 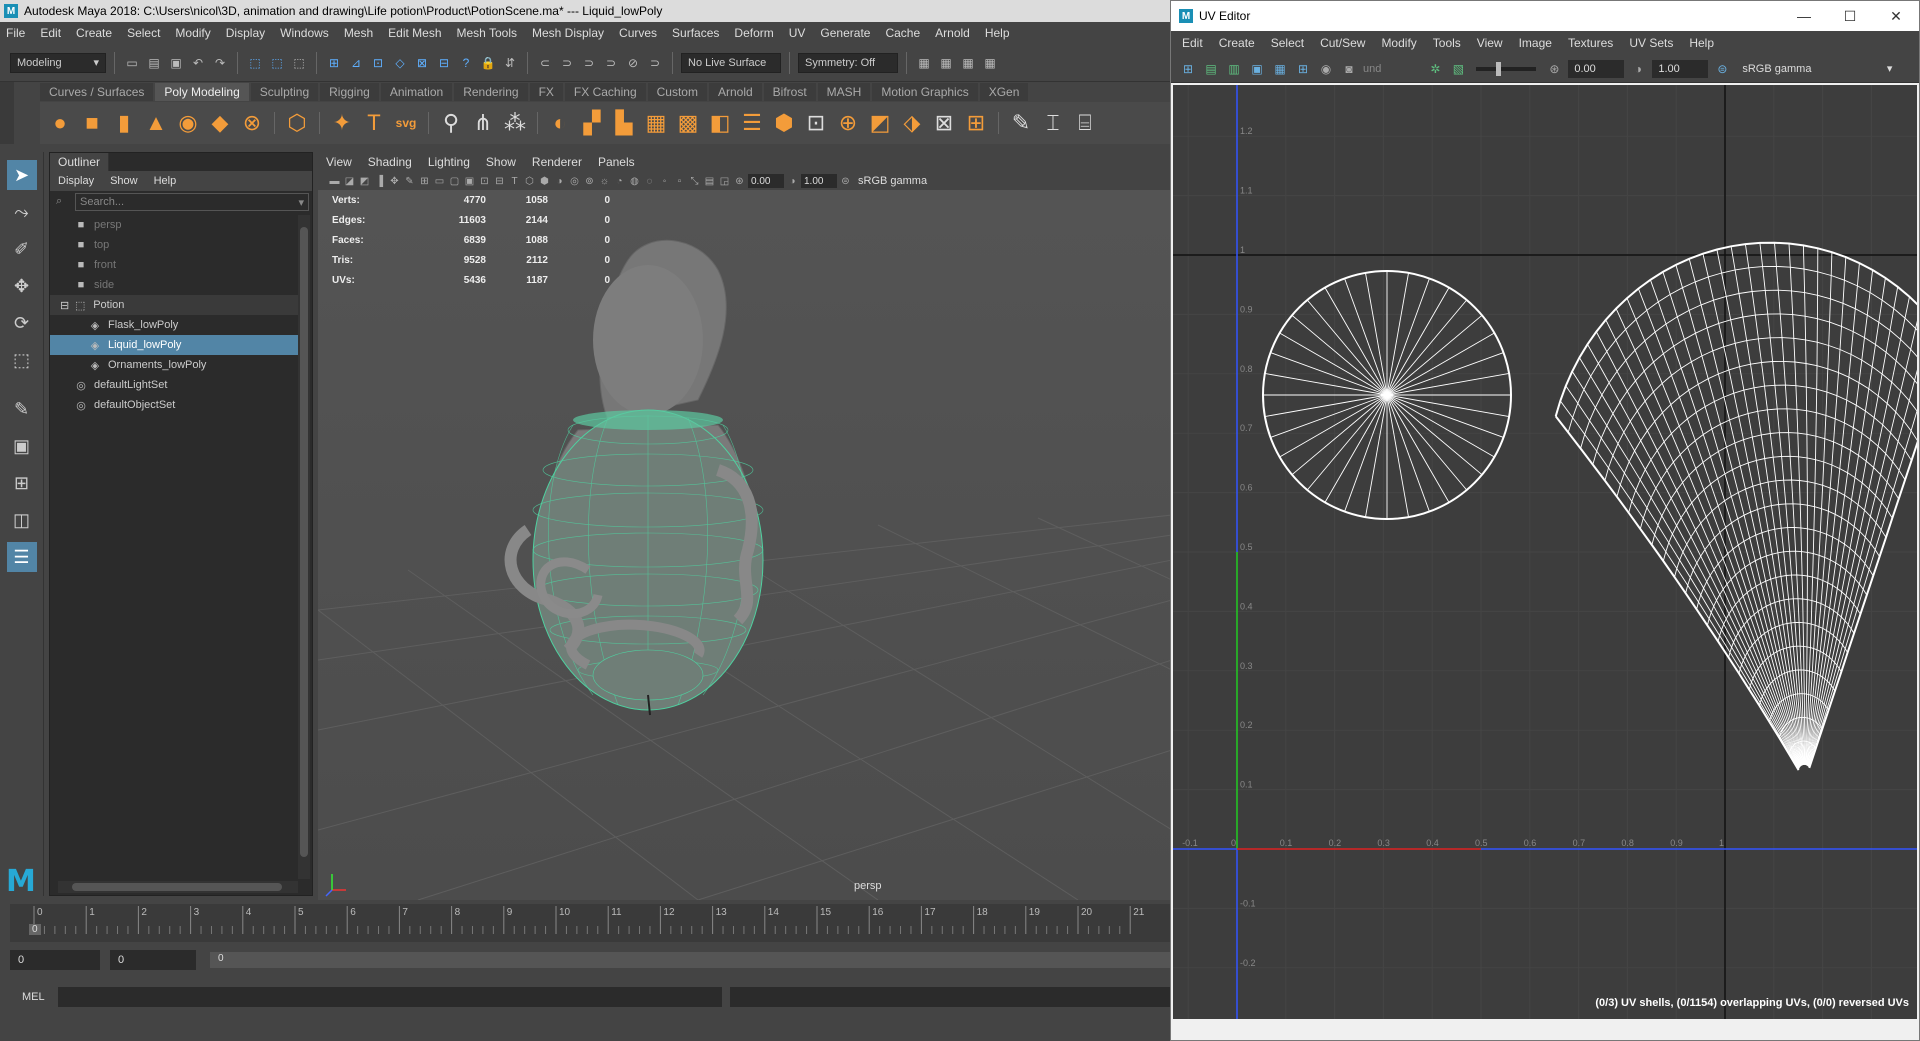 I want to click on minimize-icon: —, so click(x=1804, y=16).